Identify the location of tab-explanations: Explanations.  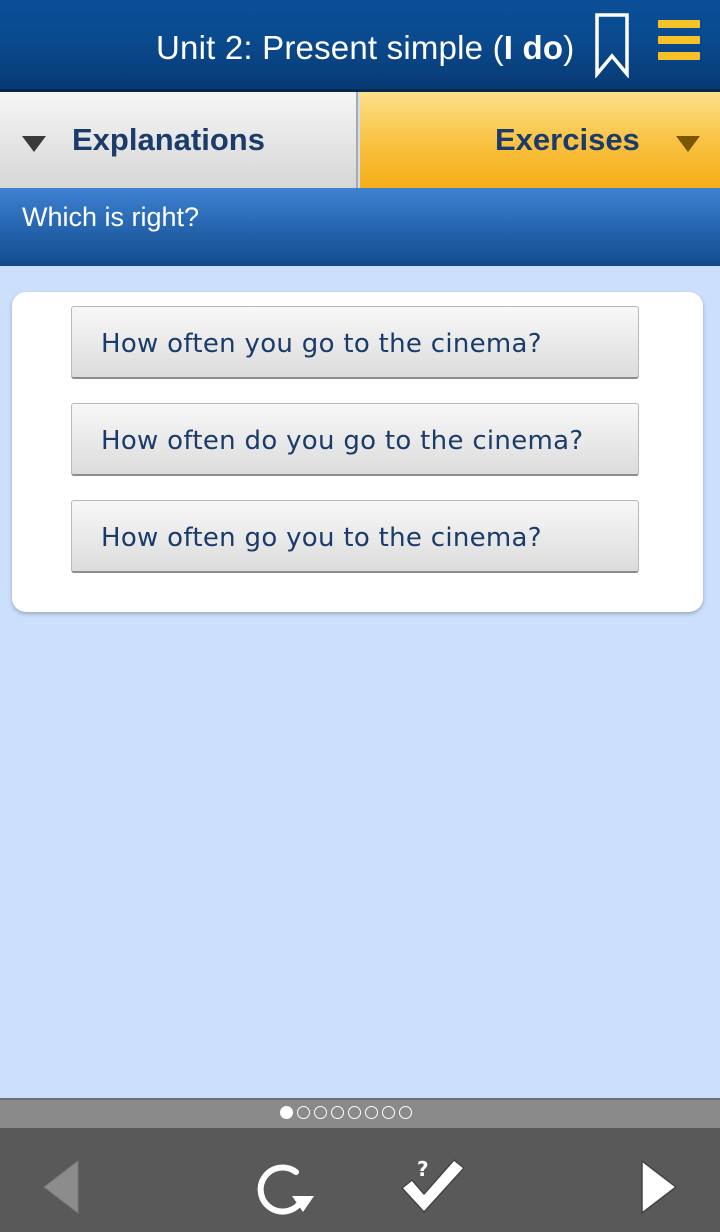
(179, 140).